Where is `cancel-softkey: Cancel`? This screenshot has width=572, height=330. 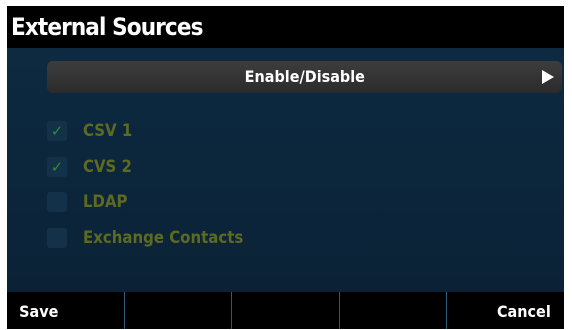 cancel-softkey: Cancel is located at coordinates (505, 310).